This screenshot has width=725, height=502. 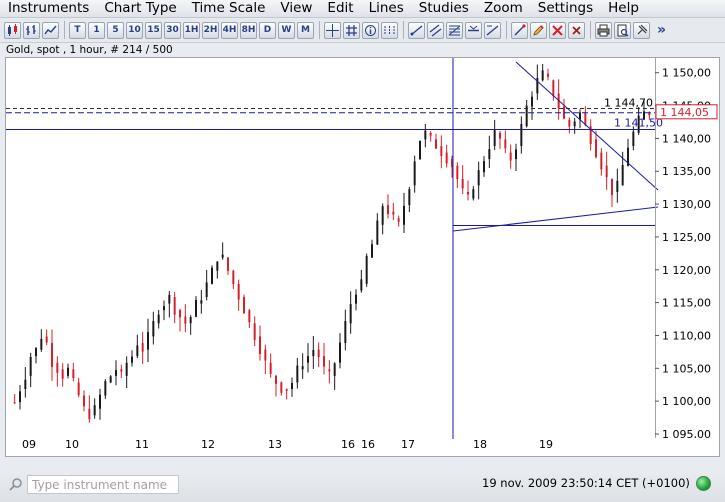 What do you see at coordinates (538, 30) in the screenshot?
I see `pencil-icon` at bounding box center [538, 30].